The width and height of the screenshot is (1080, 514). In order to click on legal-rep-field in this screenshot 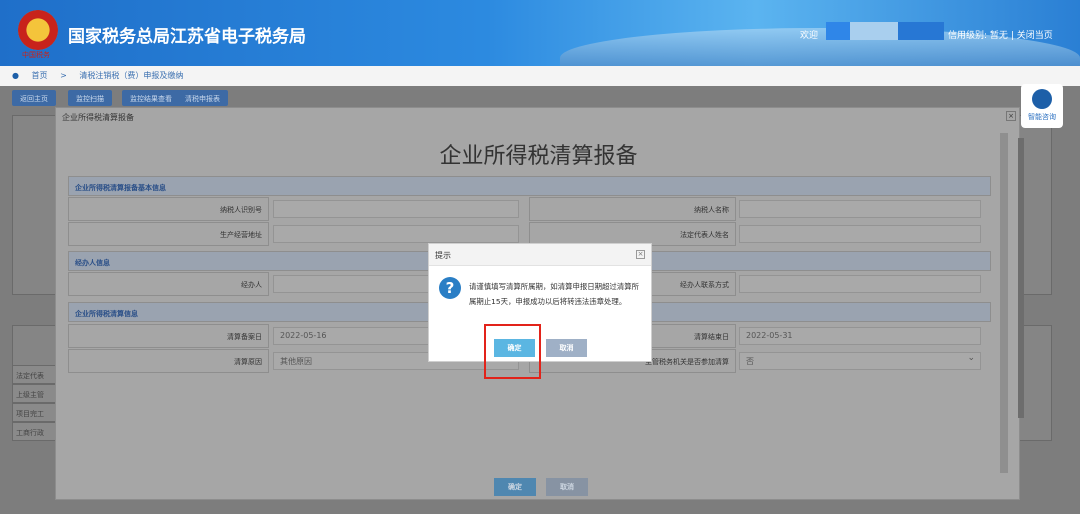, I will do `click(860, 234)`.